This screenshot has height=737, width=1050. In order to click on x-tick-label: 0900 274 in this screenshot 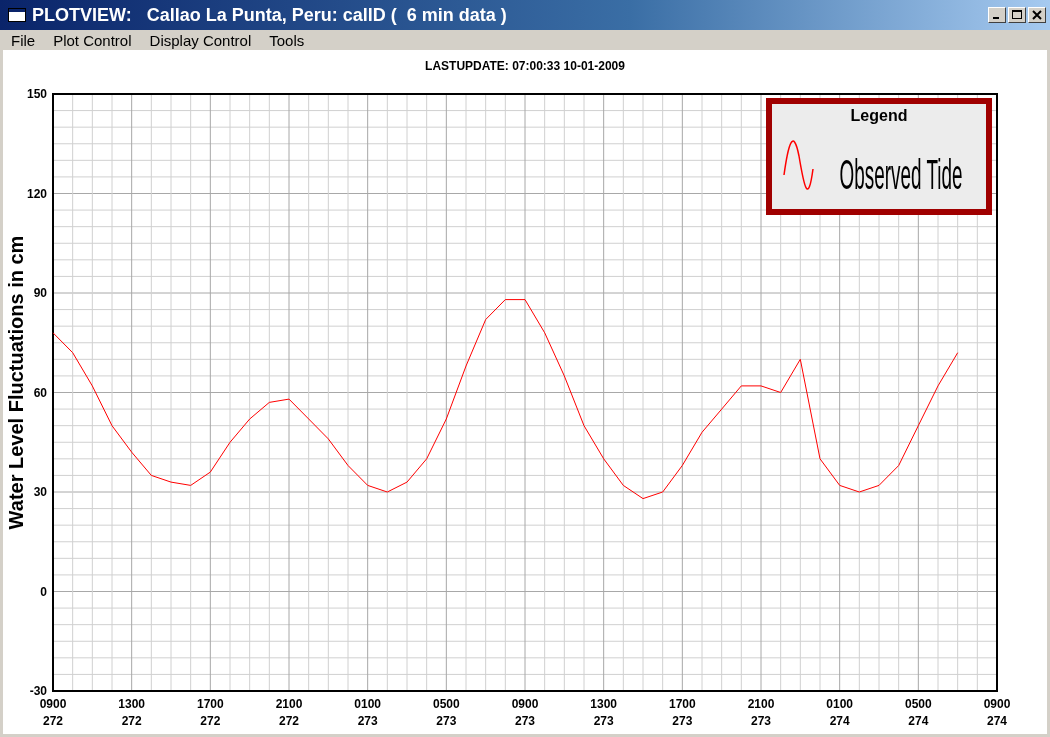, I will do `click(997, 712)`.